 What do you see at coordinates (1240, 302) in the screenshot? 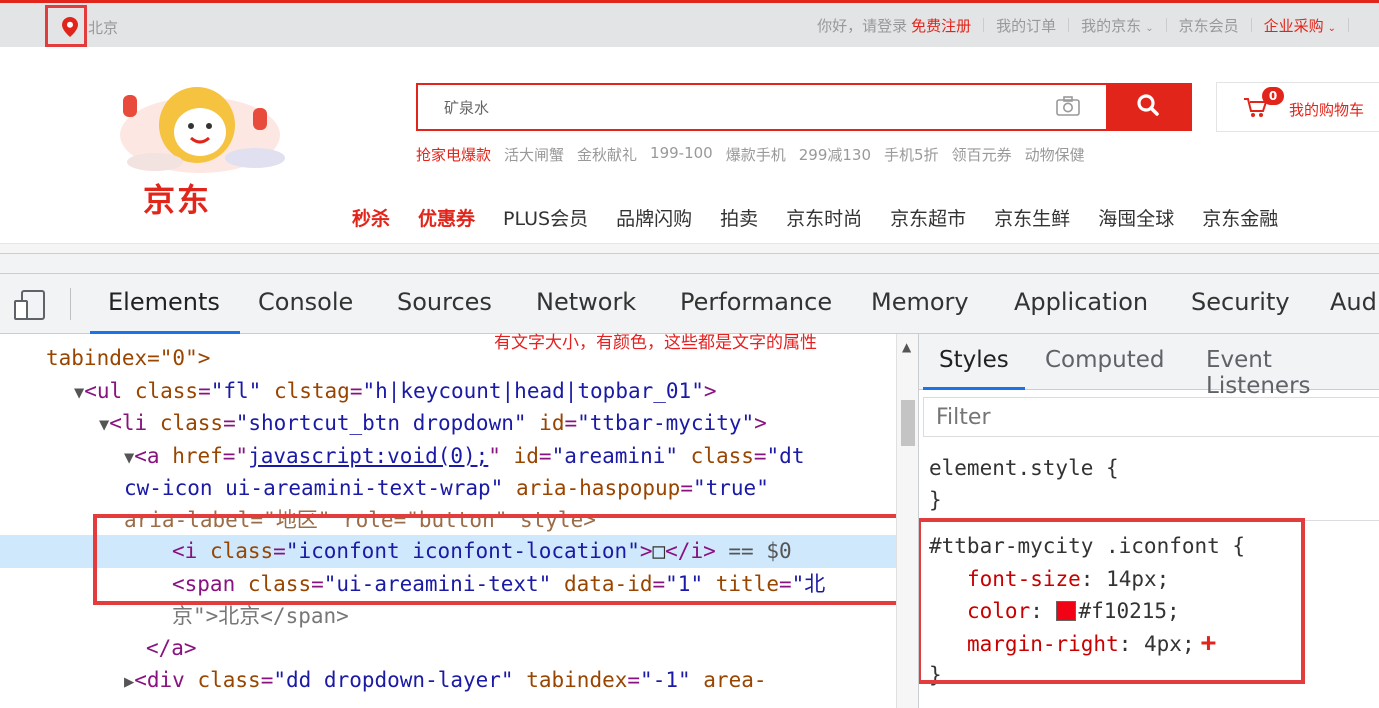
I see `tab-security: Security` at bounding box center [1240, 302].